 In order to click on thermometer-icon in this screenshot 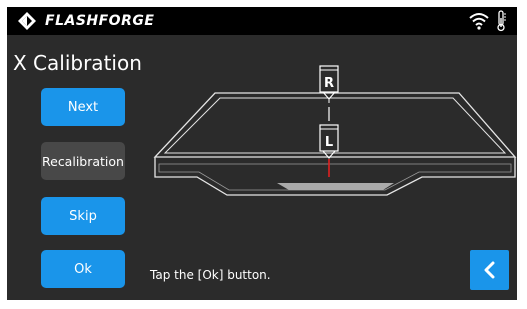, I will do `click(501, 21)`.